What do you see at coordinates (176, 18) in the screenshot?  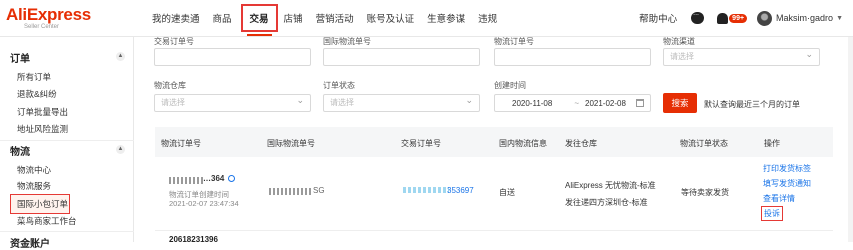 I see `nav-my-aliexpress: 我的速卖通` at bounding box center [176, 18].